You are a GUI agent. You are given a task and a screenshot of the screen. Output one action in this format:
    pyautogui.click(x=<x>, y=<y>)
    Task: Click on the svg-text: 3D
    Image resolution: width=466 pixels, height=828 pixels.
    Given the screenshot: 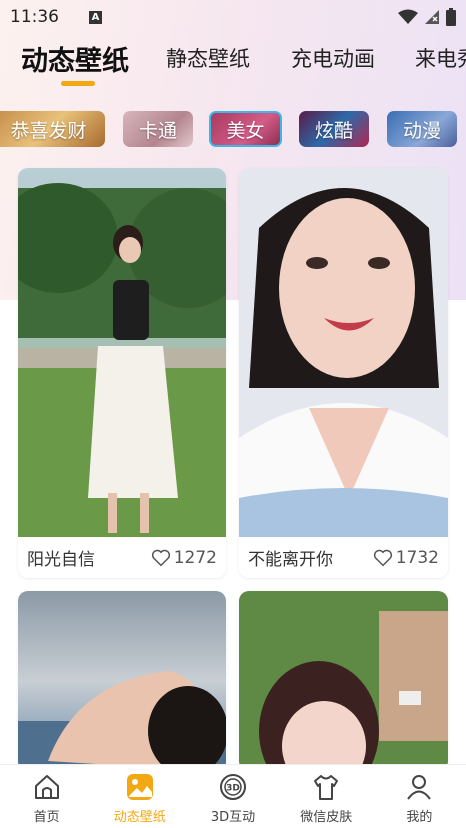 What is the action you would take?
    pyautogui.click(x=233, y=789)
    